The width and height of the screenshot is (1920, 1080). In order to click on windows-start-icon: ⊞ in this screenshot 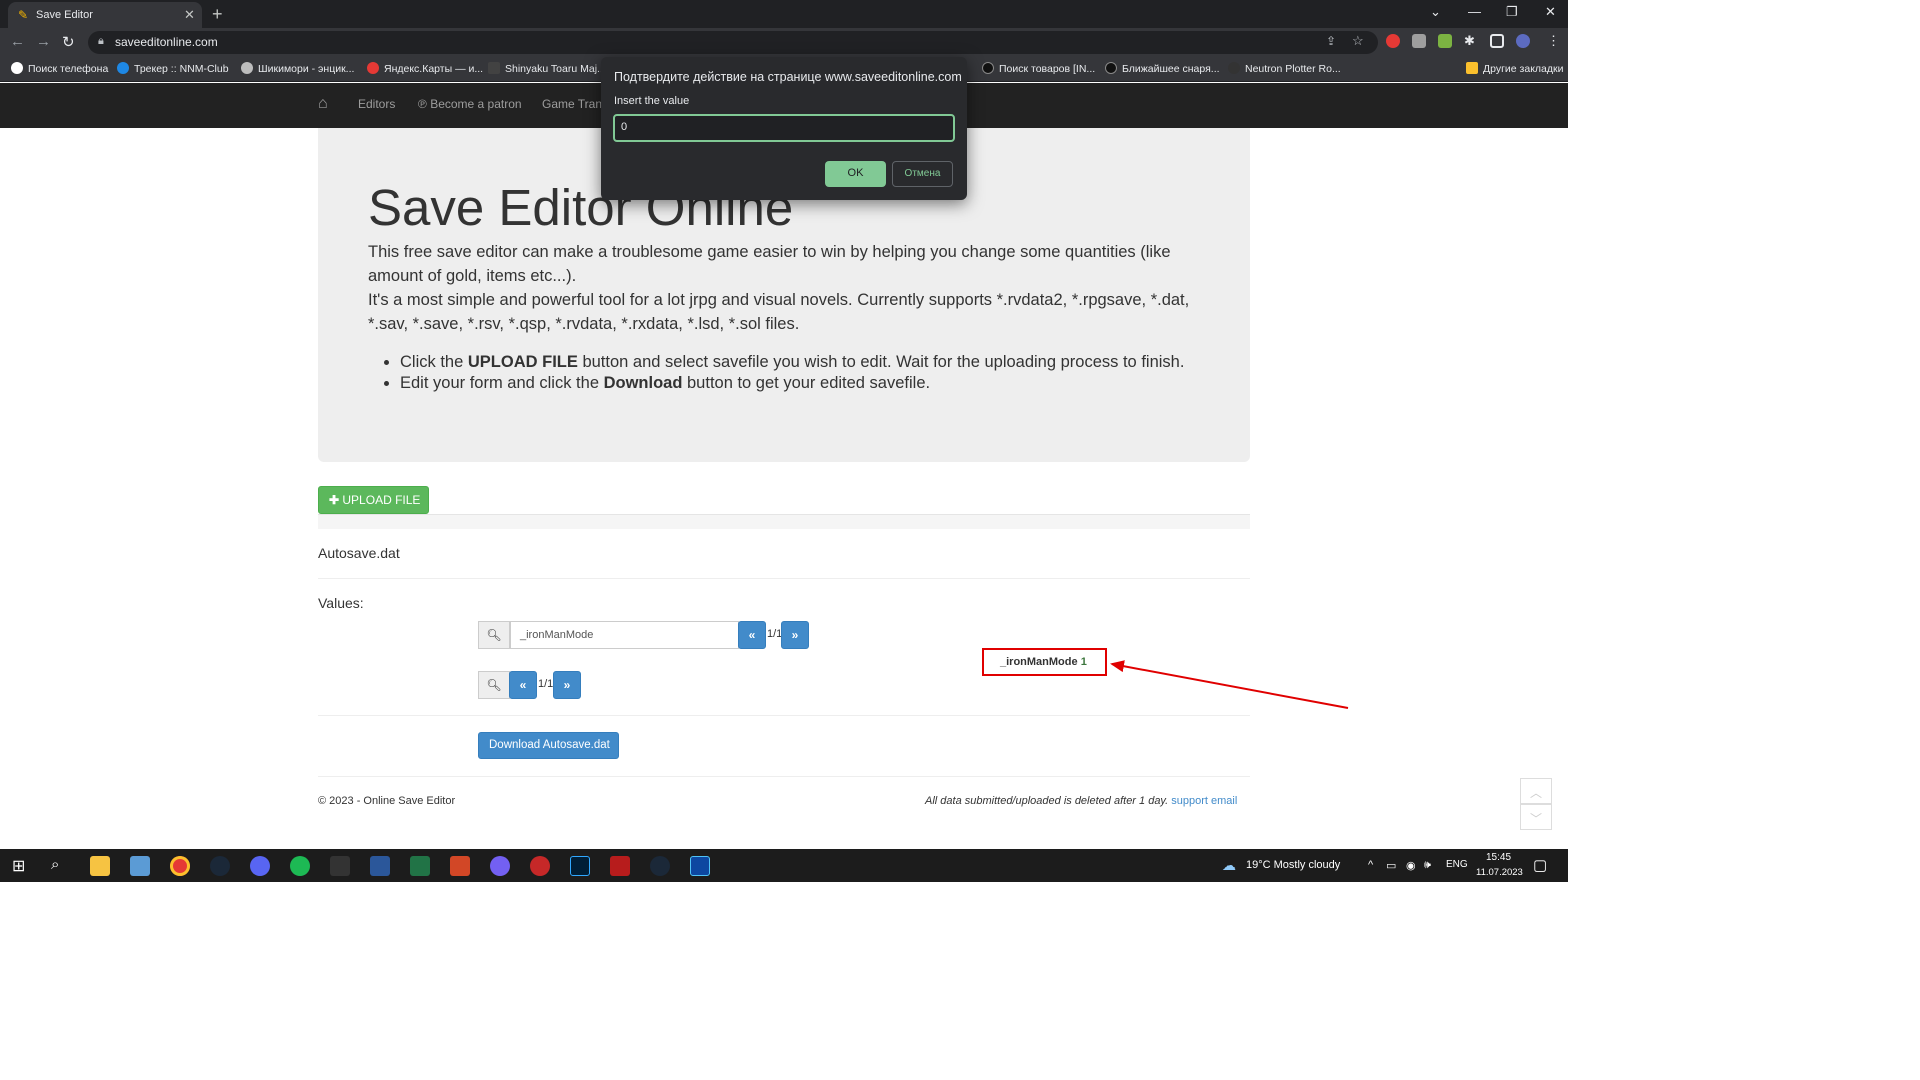, I will do `click(18, 866)`.